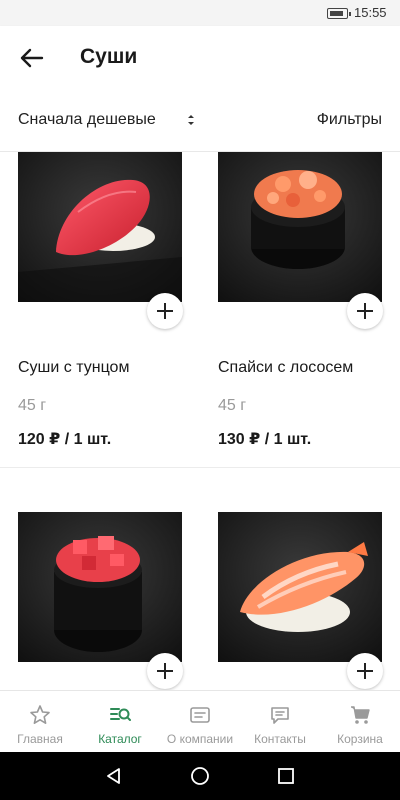 The width and height of the screenshot is (400, 800). I want to click on sort-bar: Сначала дешевые Фильтры, so click(200, 121).